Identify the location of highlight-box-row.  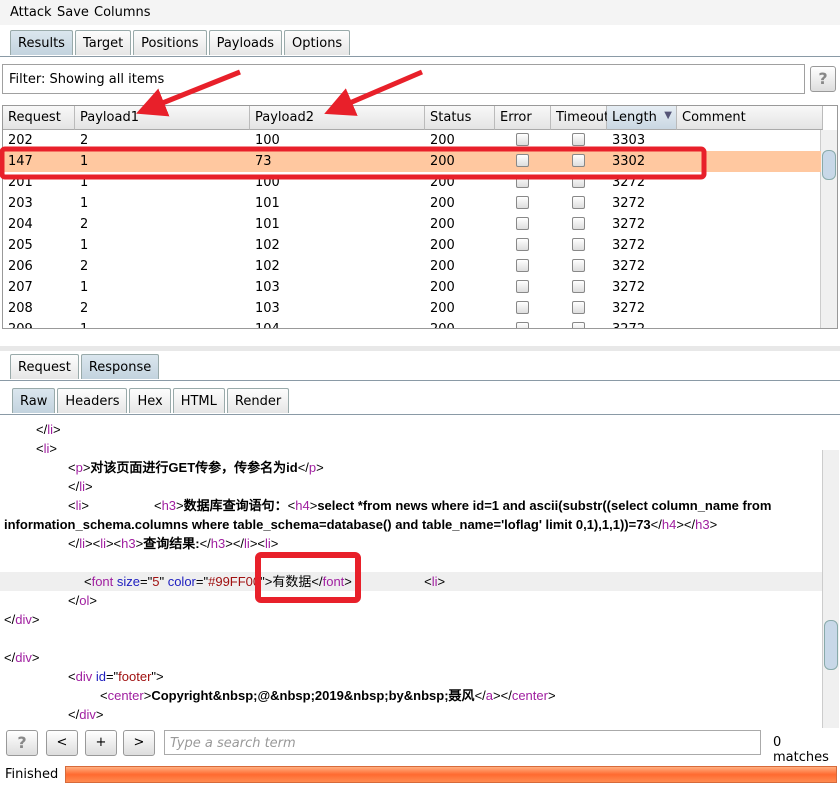
(353, 163).